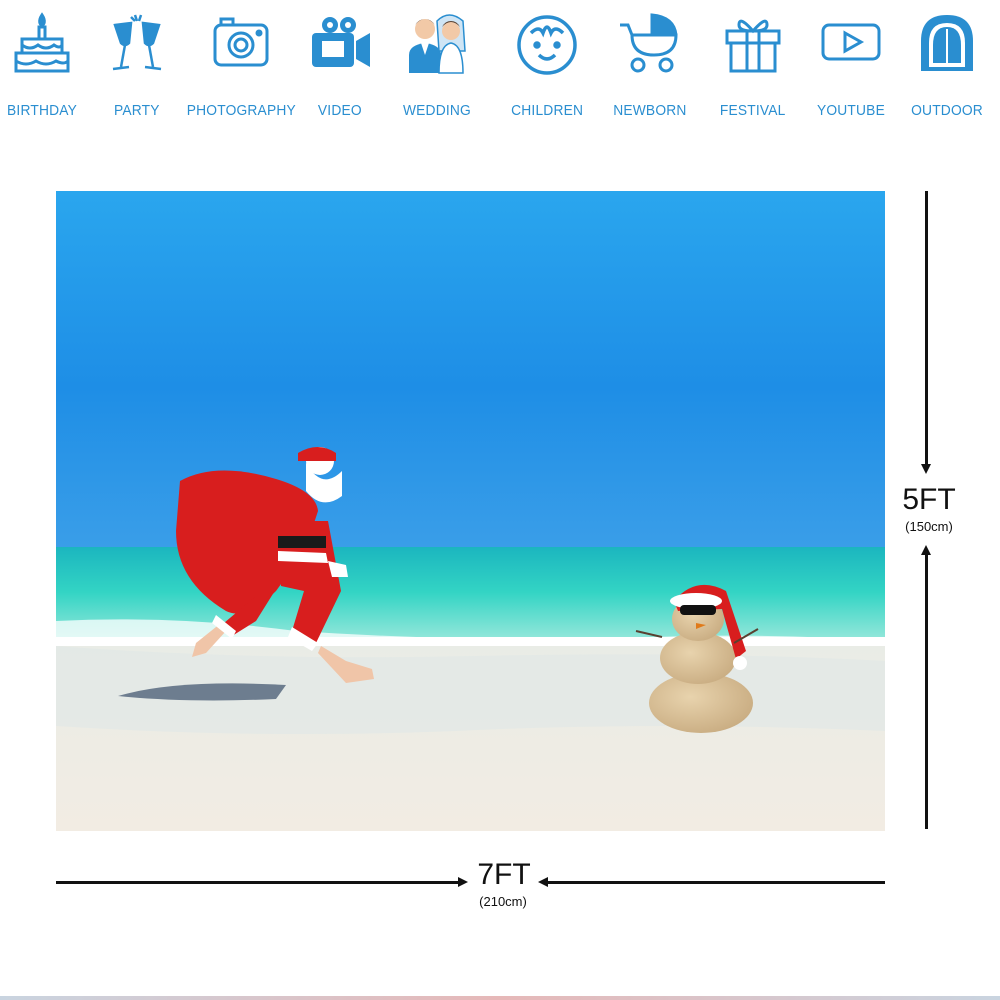  Describe the element at coordinates (340, 43) in the screenshot. I see `video-camera-icon` at that location.